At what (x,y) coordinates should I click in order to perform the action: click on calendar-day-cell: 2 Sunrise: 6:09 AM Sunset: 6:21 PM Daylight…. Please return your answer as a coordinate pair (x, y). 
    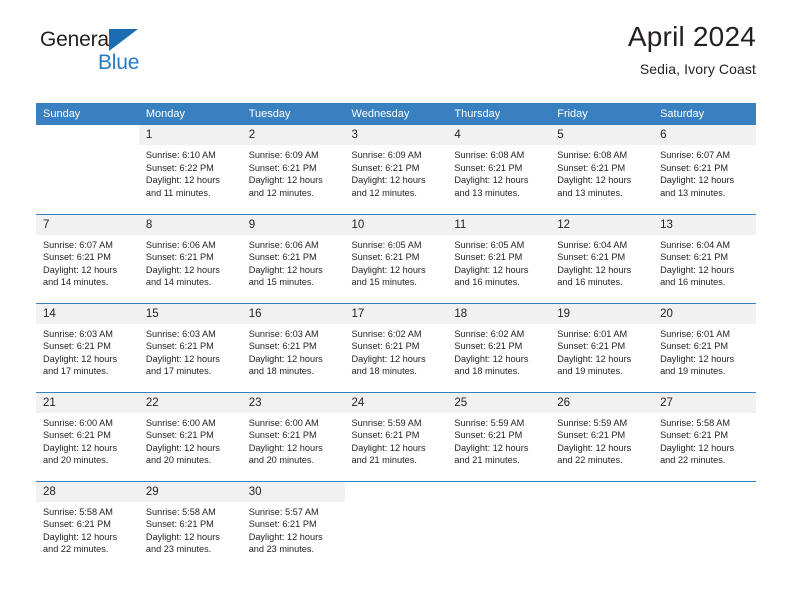
    Looking at the image, I should click on (293, 169).